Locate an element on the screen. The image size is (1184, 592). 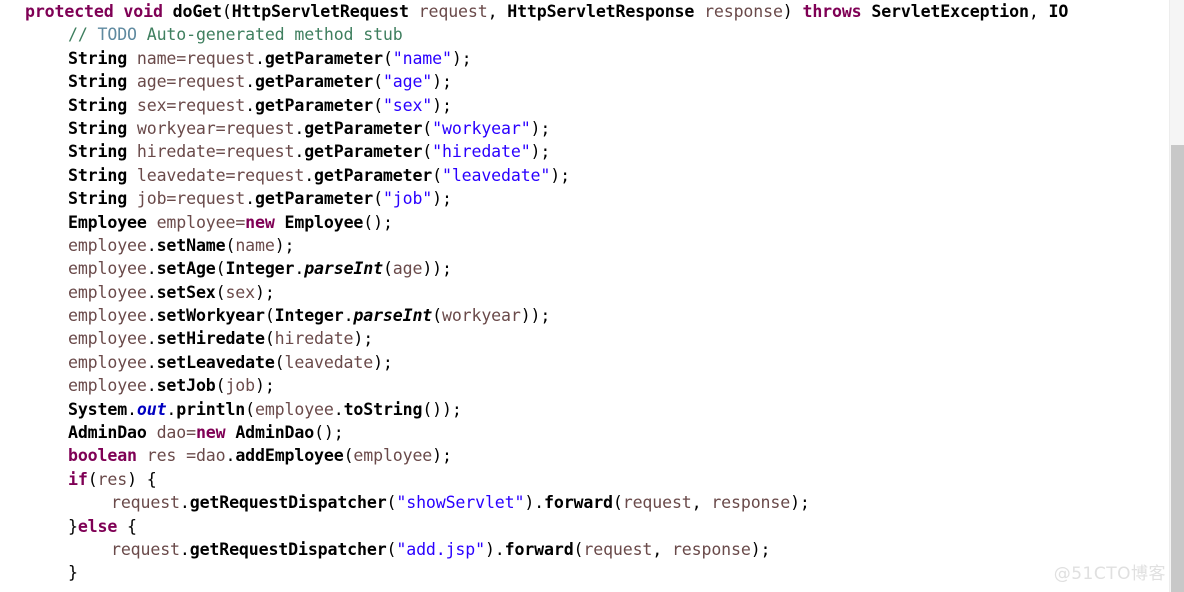
code-line: System.out.println(employee.toString()); is located at coordinates (584, 409).